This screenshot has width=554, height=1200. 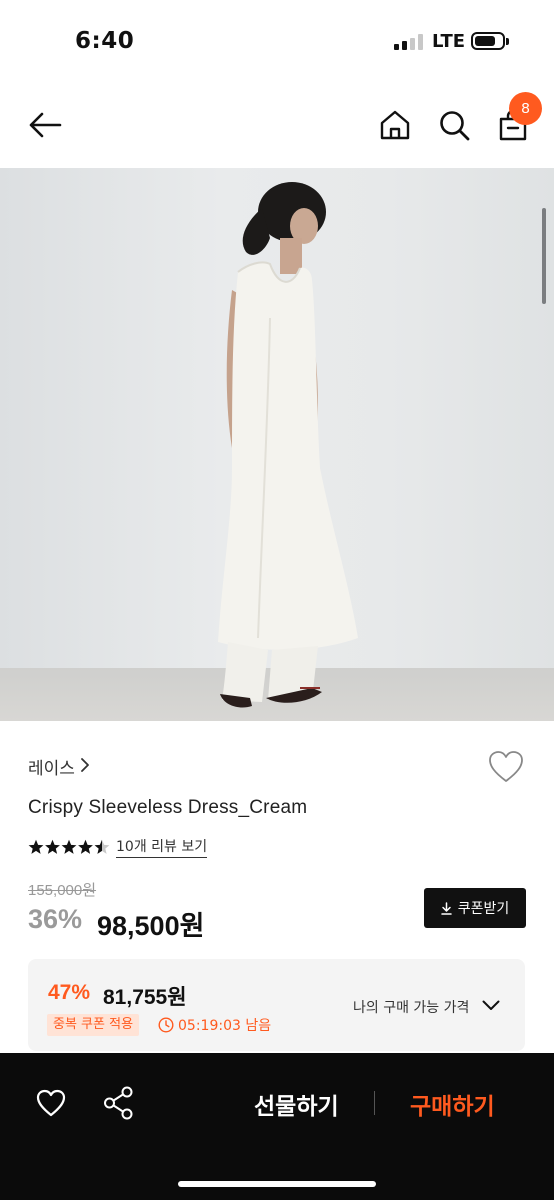 I want to click on coupon-button-label: 쿠폰받기, so click(x=483, y=909).